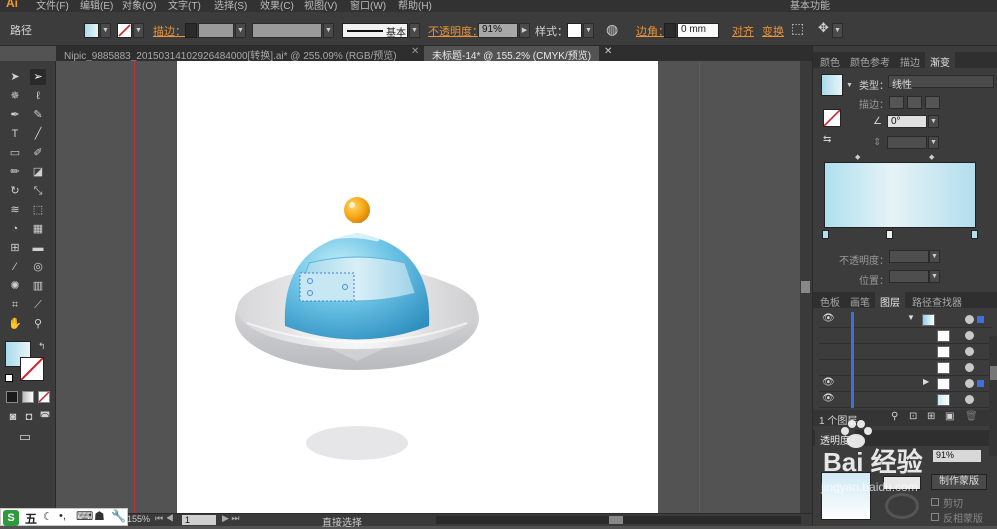 The height and width of the screenshot is (529, 997). What do you see at coordinates (38, 172) in the screenshot?
I see `eraser-tool-icon: ◪` at bounding box center [38, 172].